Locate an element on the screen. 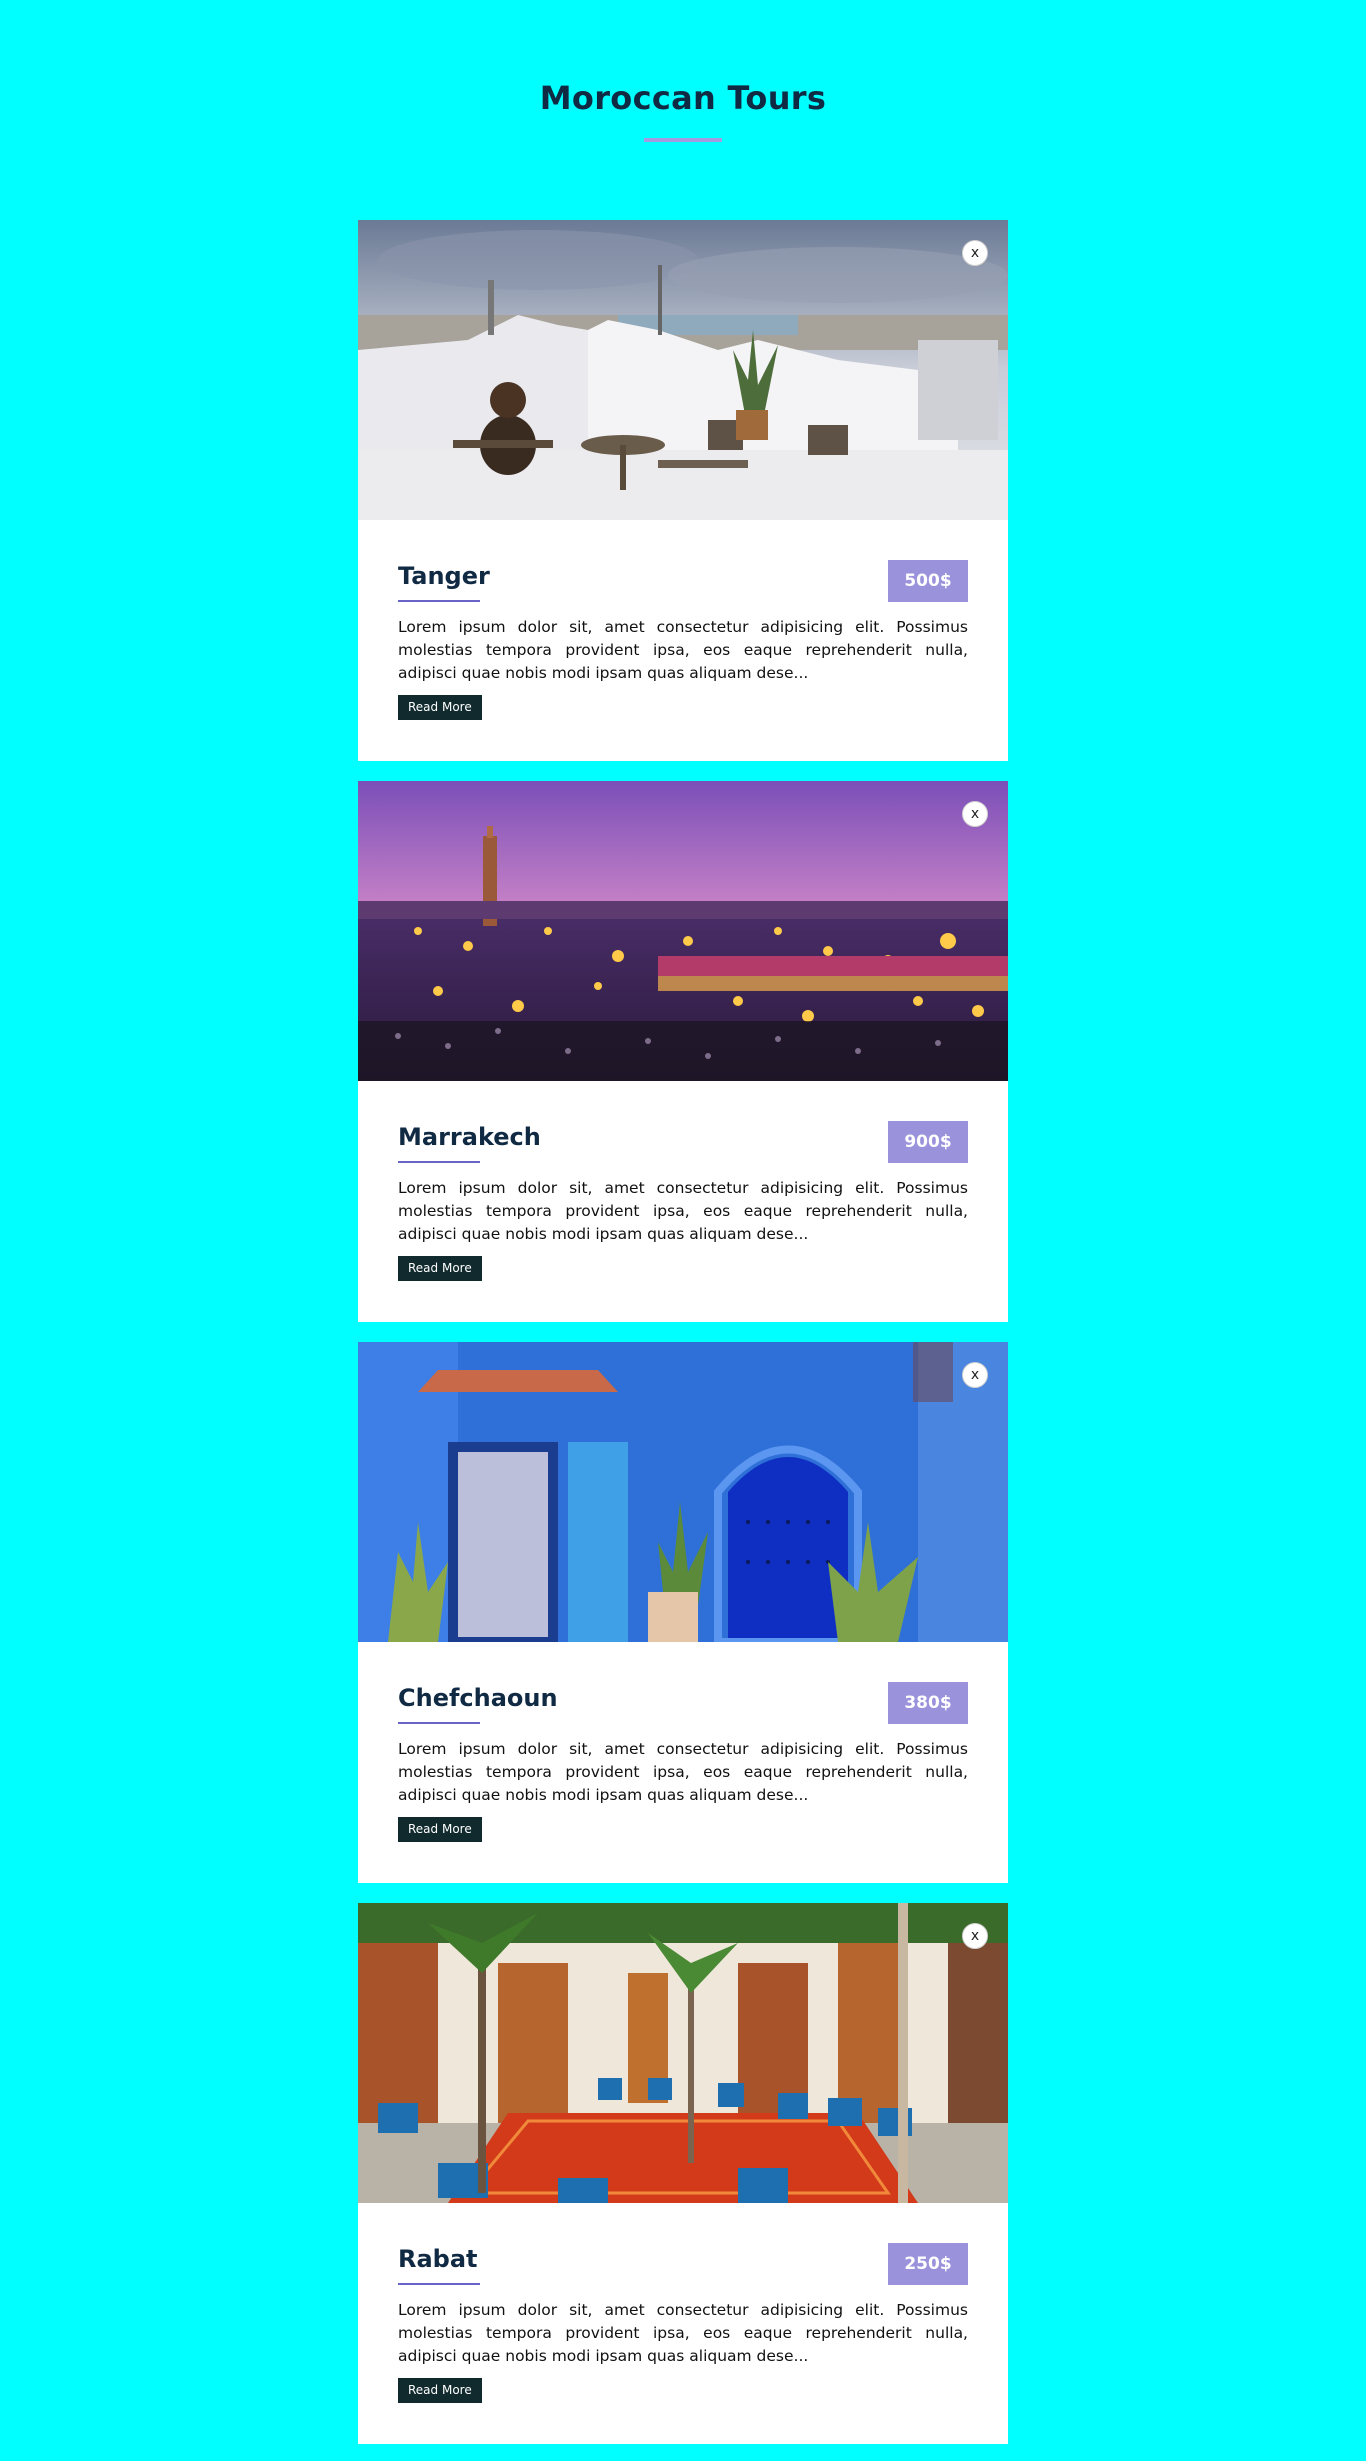 The width and height of the screenshot is (1366, 2461). tour-image-chefchaoun is located at coordinates (683, 1492).